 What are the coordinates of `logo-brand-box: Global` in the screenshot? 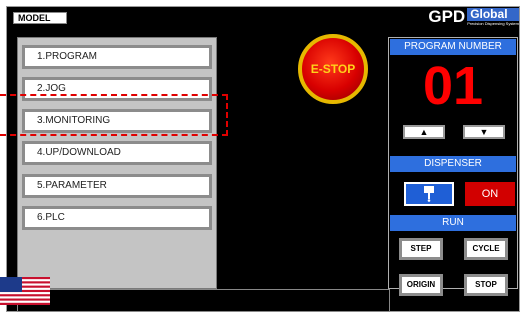 It's located at (493, 14).